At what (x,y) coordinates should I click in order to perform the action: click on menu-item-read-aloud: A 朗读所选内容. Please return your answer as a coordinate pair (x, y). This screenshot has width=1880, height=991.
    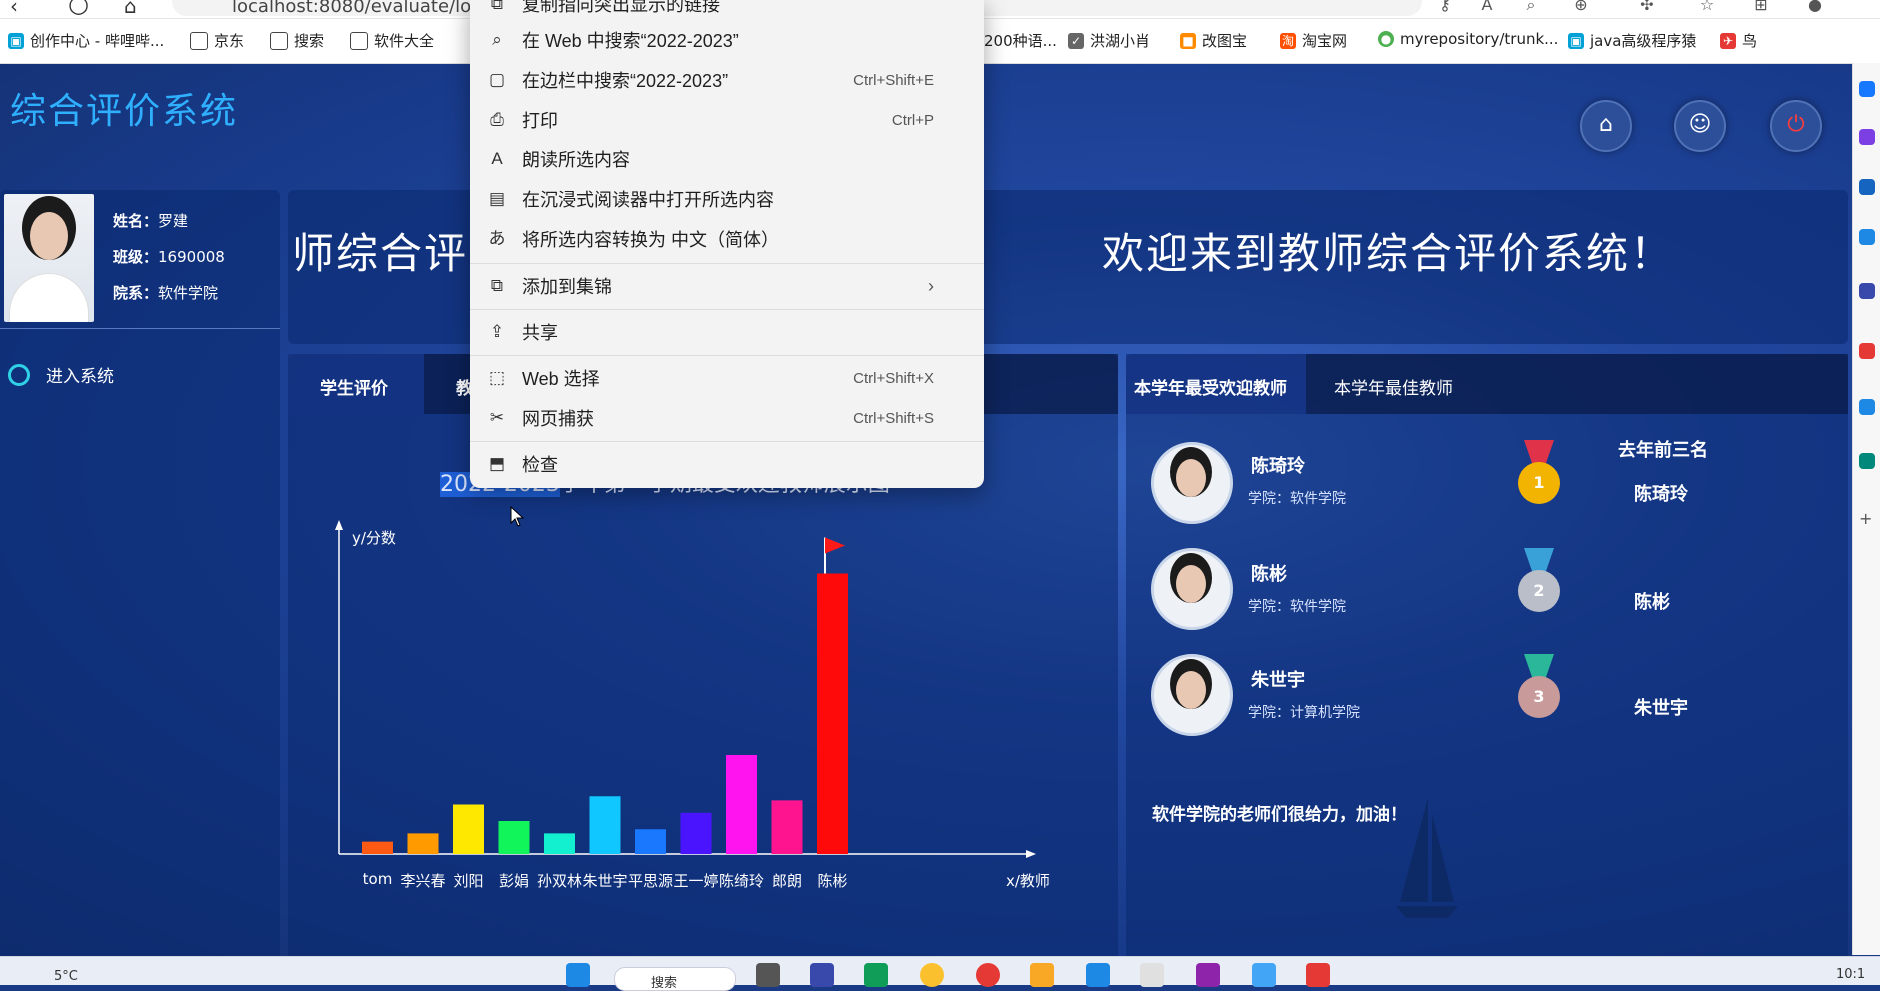
    Looking at the image, I should click on (727, 159).